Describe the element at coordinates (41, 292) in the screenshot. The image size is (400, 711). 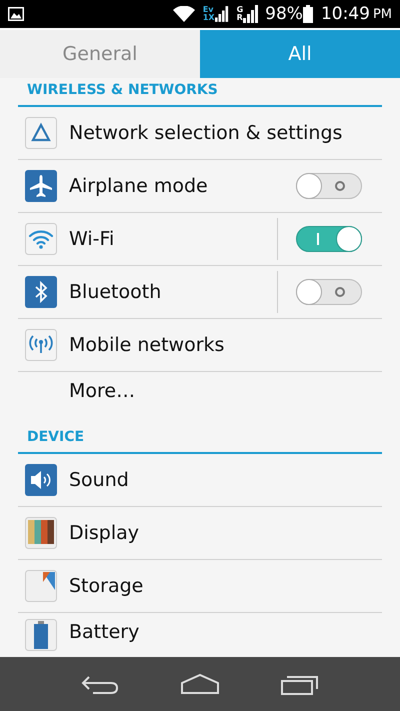
I see `bluetooth-icon` at that location.